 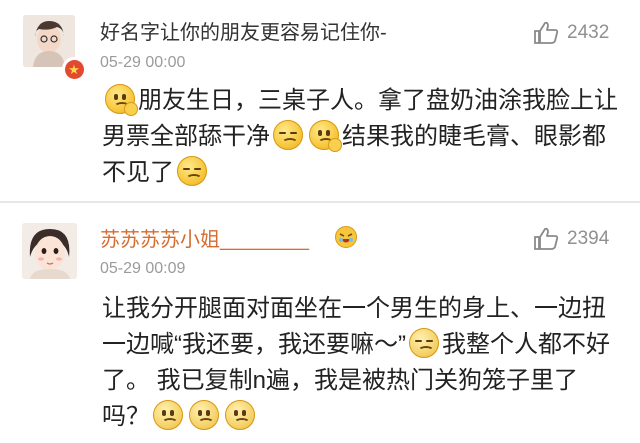 I want to click on like-button: 2432, so click(x=571, y=33).